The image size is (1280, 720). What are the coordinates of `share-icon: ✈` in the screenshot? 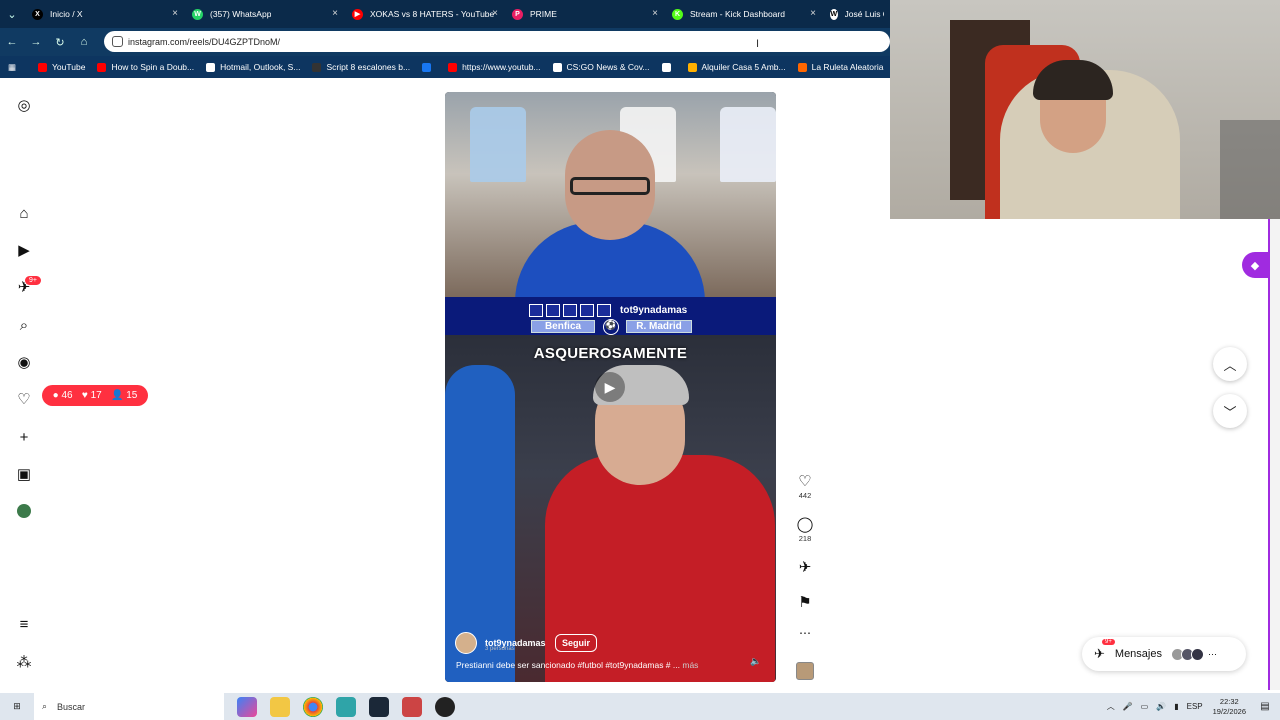 It's located at (805, 567).